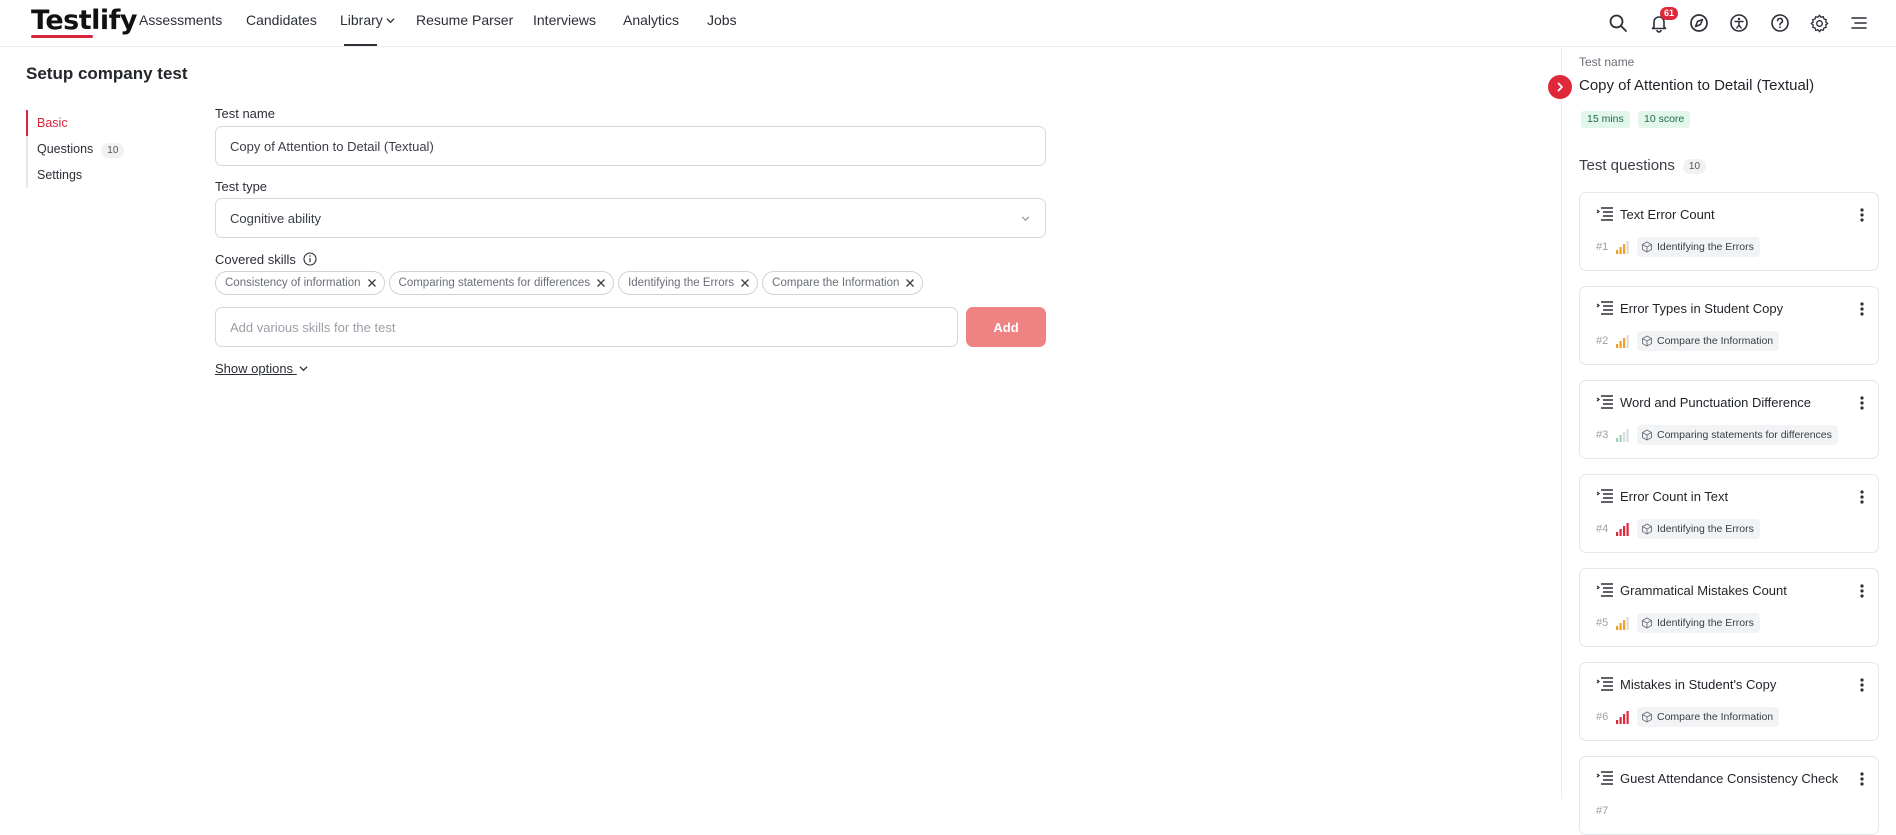 This screenshot has height=835, width=1896. What do you see at coordinates (1664, 119) in the screenshot?
I see `score-tag: 10 score` at bounding box center [1664, 119].